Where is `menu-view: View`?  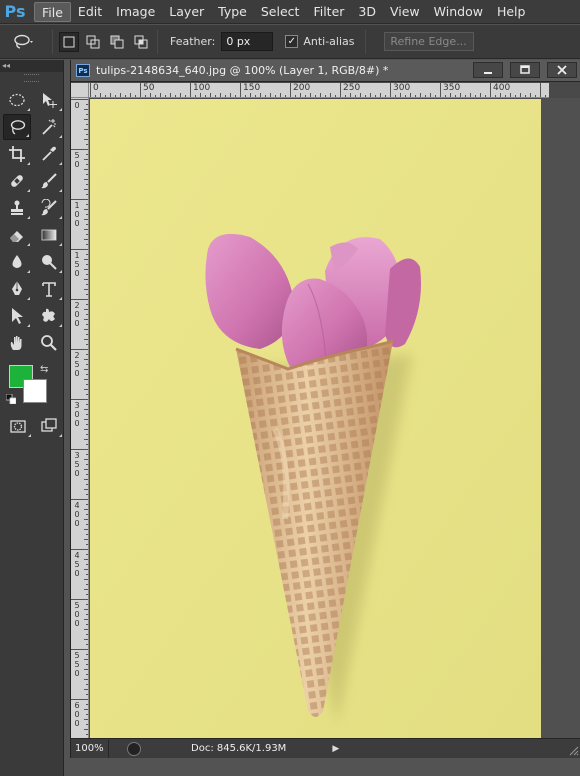 menu-view: View is located at coordinates (405, 12).